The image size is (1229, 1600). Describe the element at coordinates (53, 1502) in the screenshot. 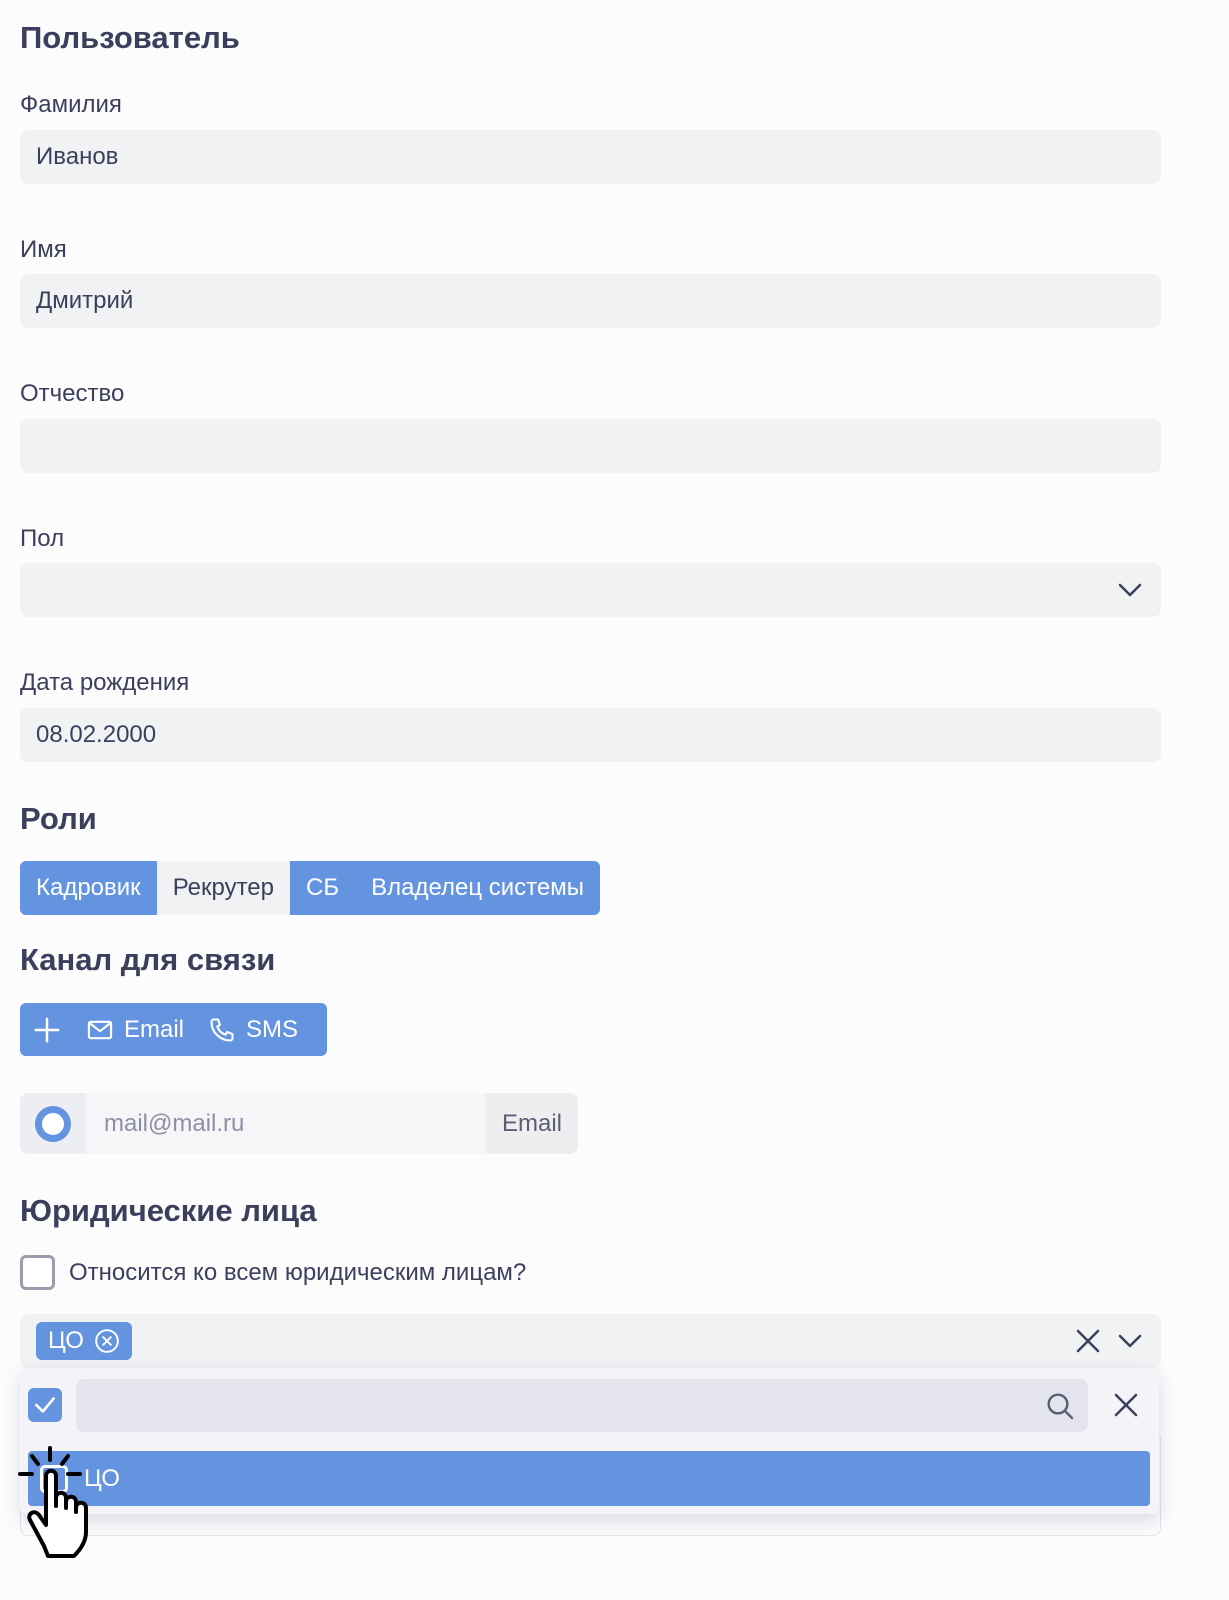

I see `hand-cursor-icon` at that location.